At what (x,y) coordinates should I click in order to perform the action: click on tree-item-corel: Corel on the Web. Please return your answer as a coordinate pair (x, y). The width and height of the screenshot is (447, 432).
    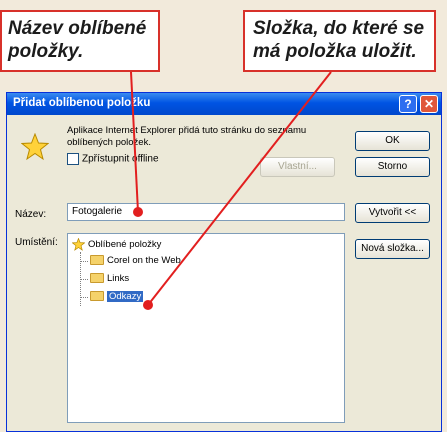
    Looking at the image, I should click on (135, 260).